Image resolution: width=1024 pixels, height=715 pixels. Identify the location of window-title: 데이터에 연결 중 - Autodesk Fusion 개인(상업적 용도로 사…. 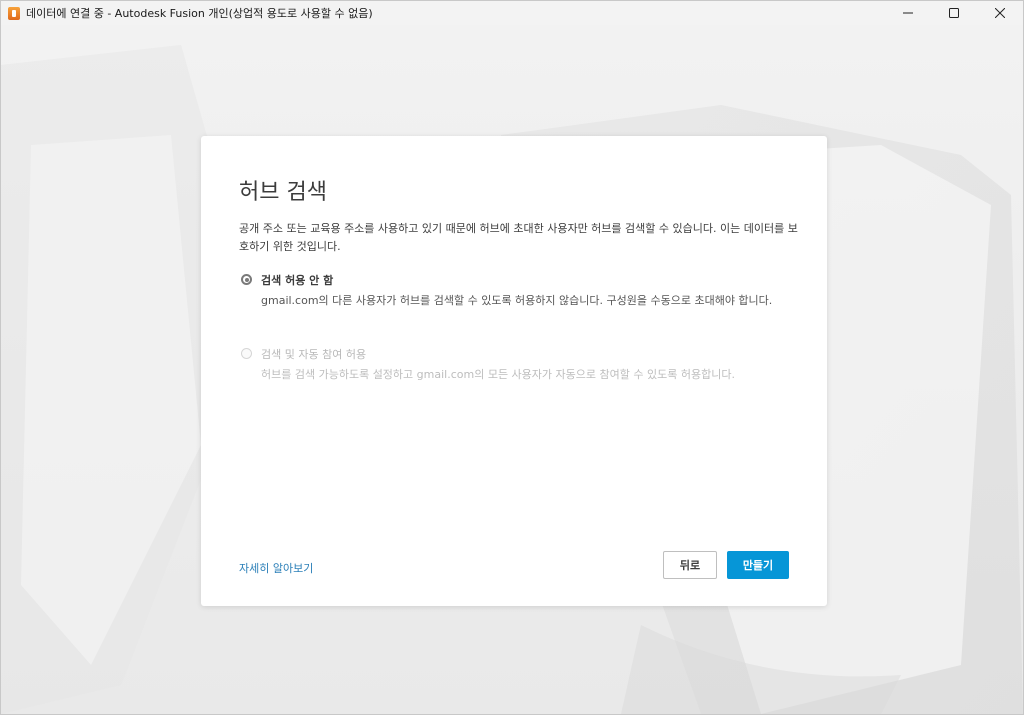
(199, 13).